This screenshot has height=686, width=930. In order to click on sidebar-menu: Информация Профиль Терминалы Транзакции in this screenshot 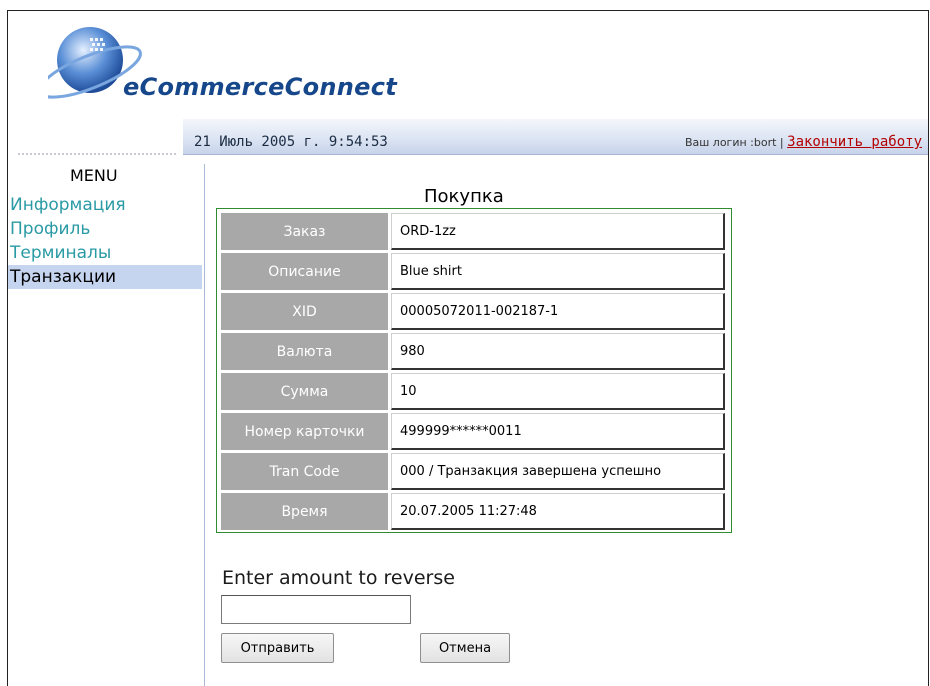, I will do `click(105, 241)`.